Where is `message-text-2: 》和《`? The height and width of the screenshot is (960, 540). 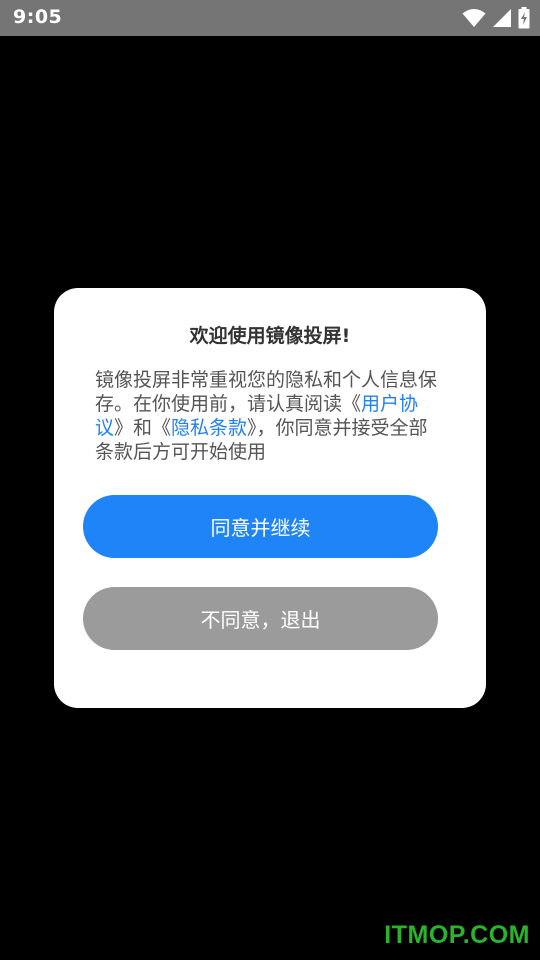
message-text-2: 》和《 is located at coordinates (143, 428).